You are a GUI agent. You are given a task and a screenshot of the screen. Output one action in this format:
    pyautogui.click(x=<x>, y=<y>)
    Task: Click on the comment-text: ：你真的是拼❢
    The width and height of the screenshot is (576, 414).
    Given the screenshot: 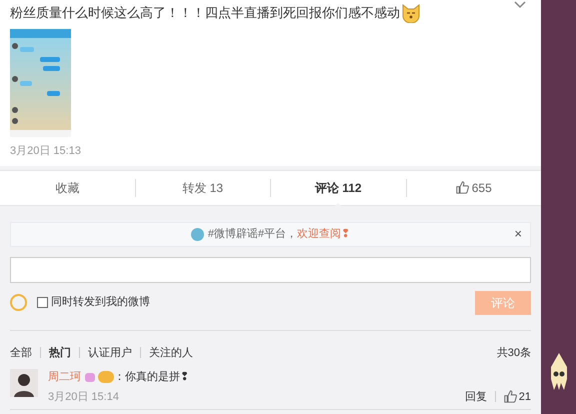 What is the action you would take?
    pyautogui.click(x=151, y=377)
    